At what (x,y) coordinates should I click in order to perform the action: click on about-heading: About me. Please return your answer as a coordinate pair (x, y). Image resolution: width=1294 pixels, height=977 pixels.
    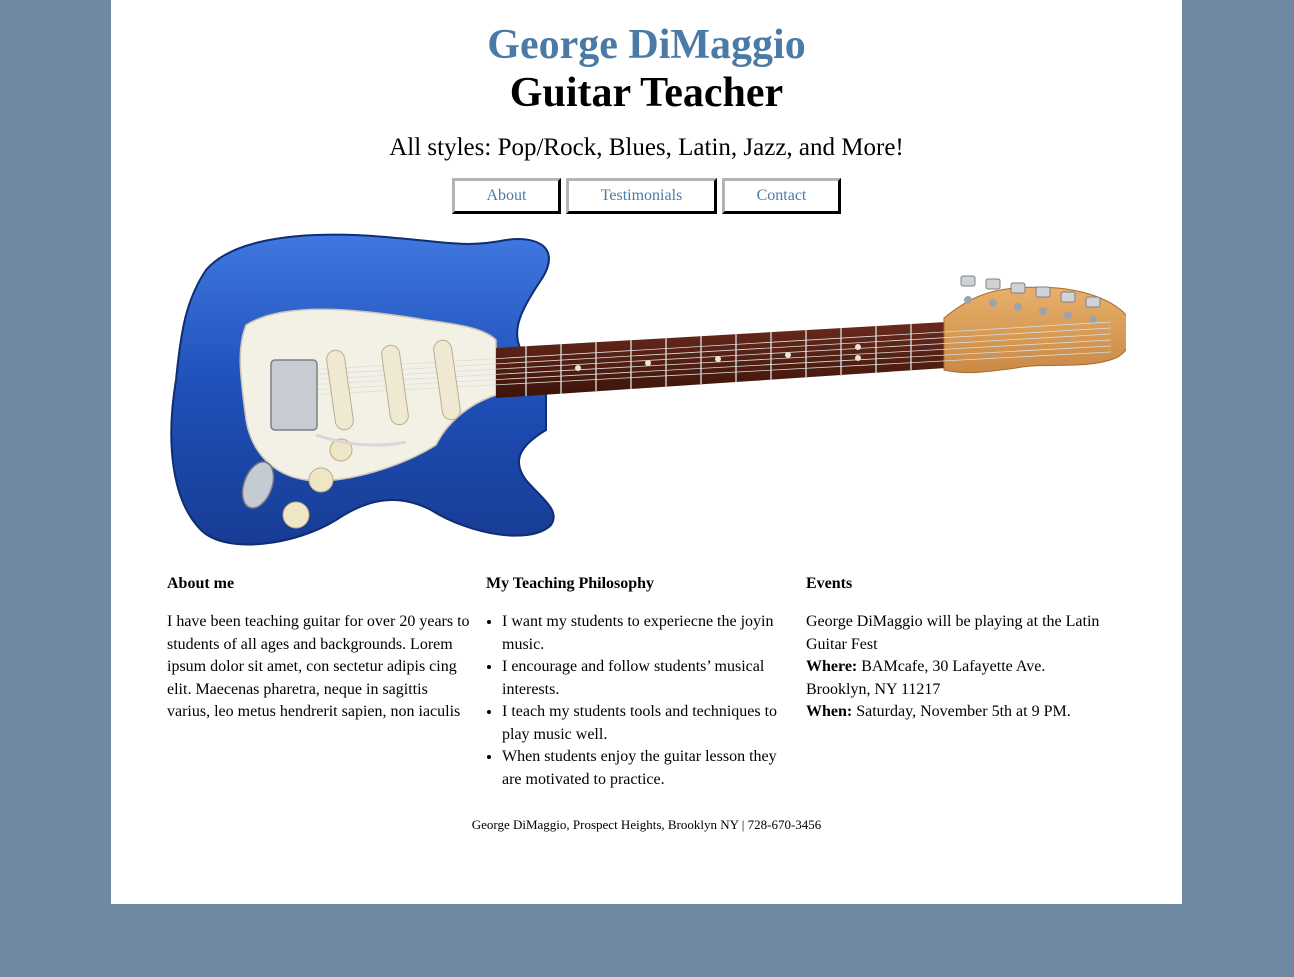
    Looking at the image, I should click on (201, 583).